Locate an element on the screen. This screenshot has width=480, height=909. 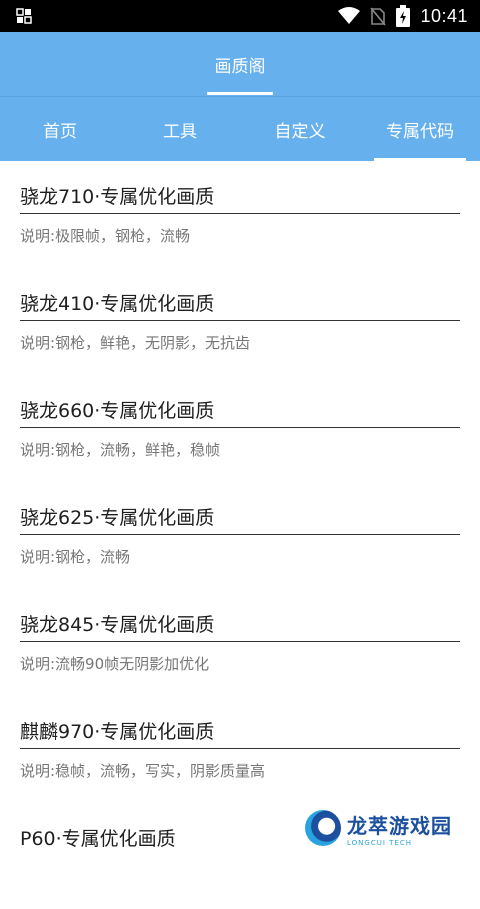
item-description: 说明:流畅90帧无阴影加优化 is located at coordinates (115, 664).